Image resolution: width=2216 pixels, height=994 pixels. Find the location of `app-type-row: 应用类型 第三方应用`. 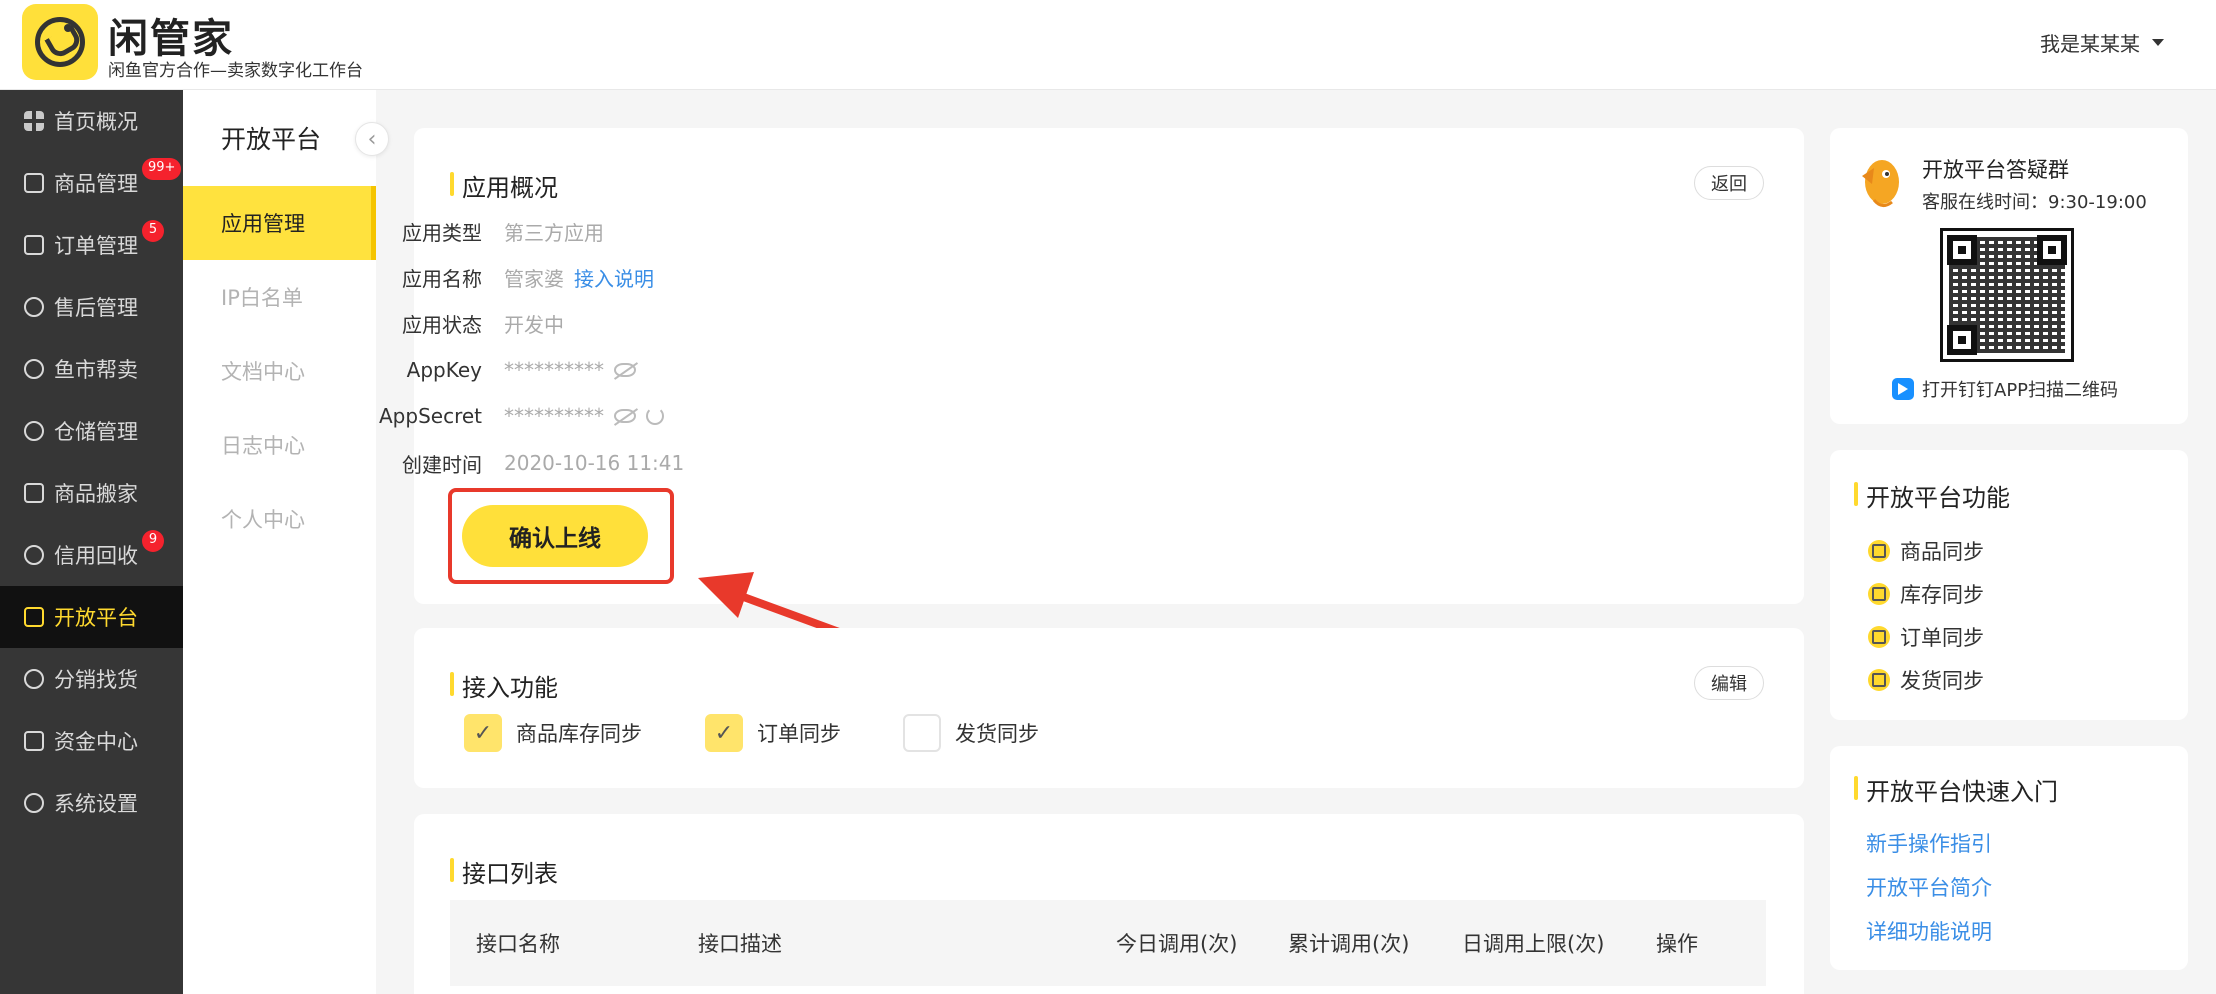

app-type-row: 应用类型 第三方应用 is located at coordinates (466, 231).